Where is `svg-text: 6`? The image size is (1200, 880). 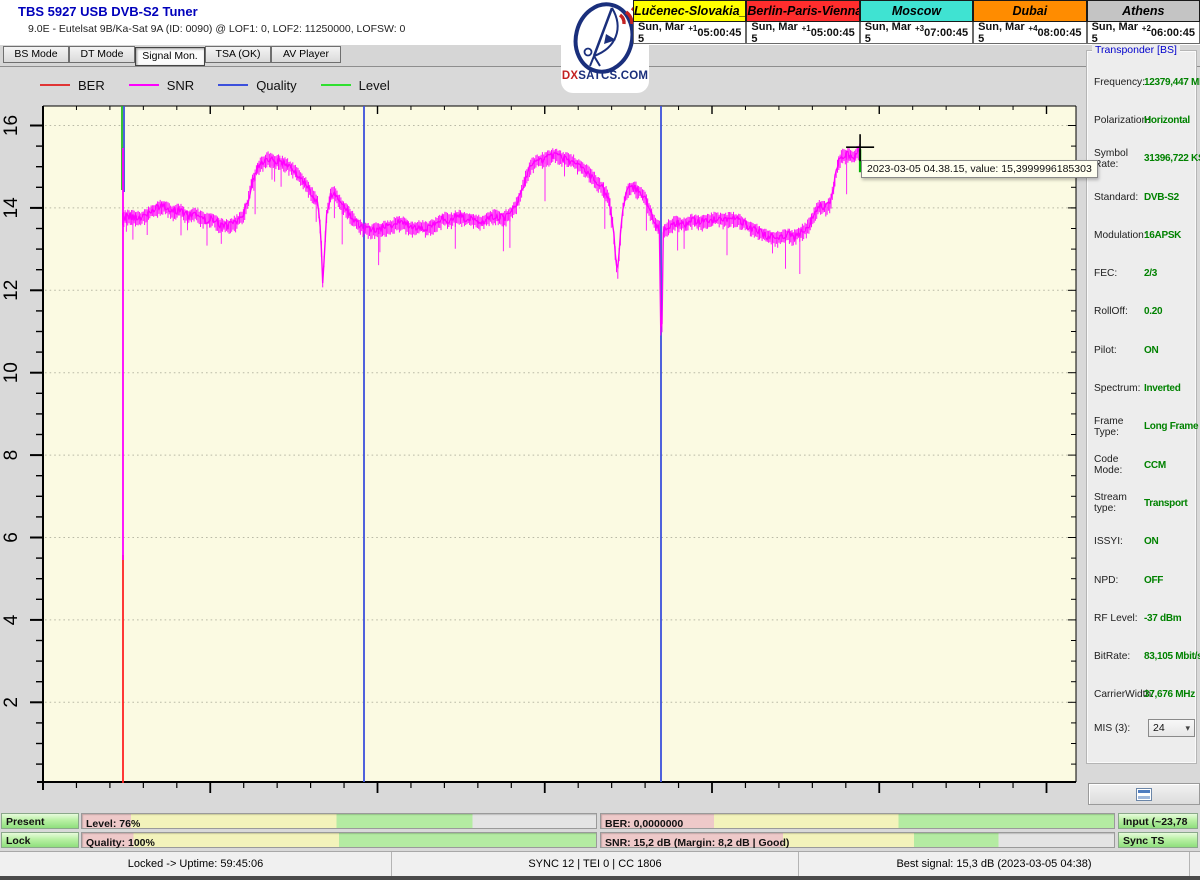
svg-text: 6 is located at coordinates (11, 537).